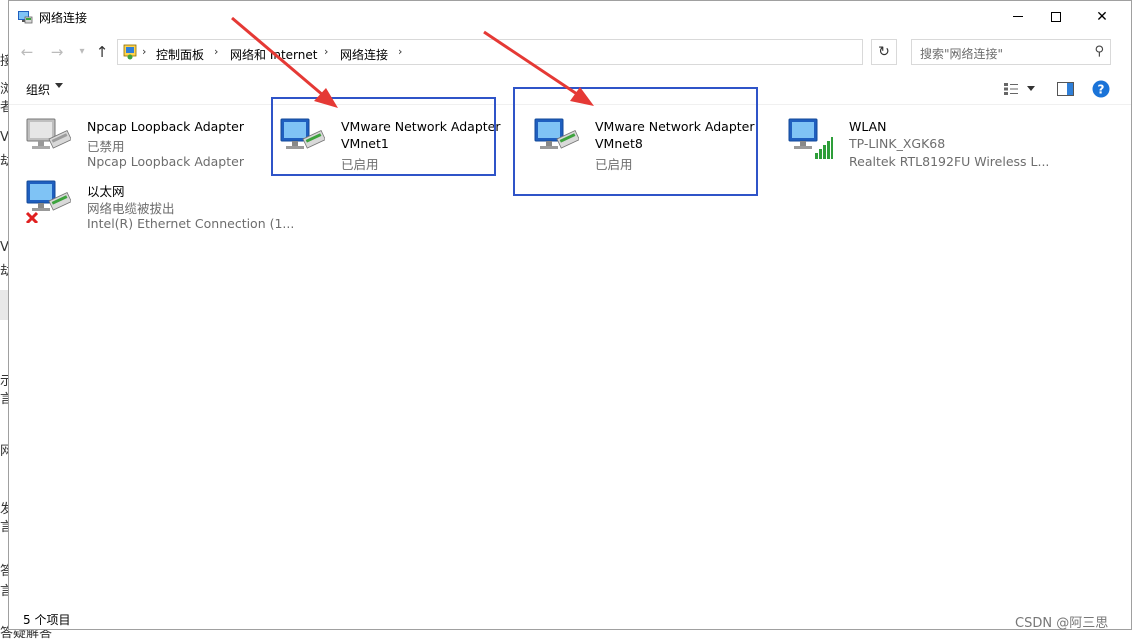 The width and height of the screenshot is (1132, 641). I want to click on organize-button: 组织, so click(38, 89).